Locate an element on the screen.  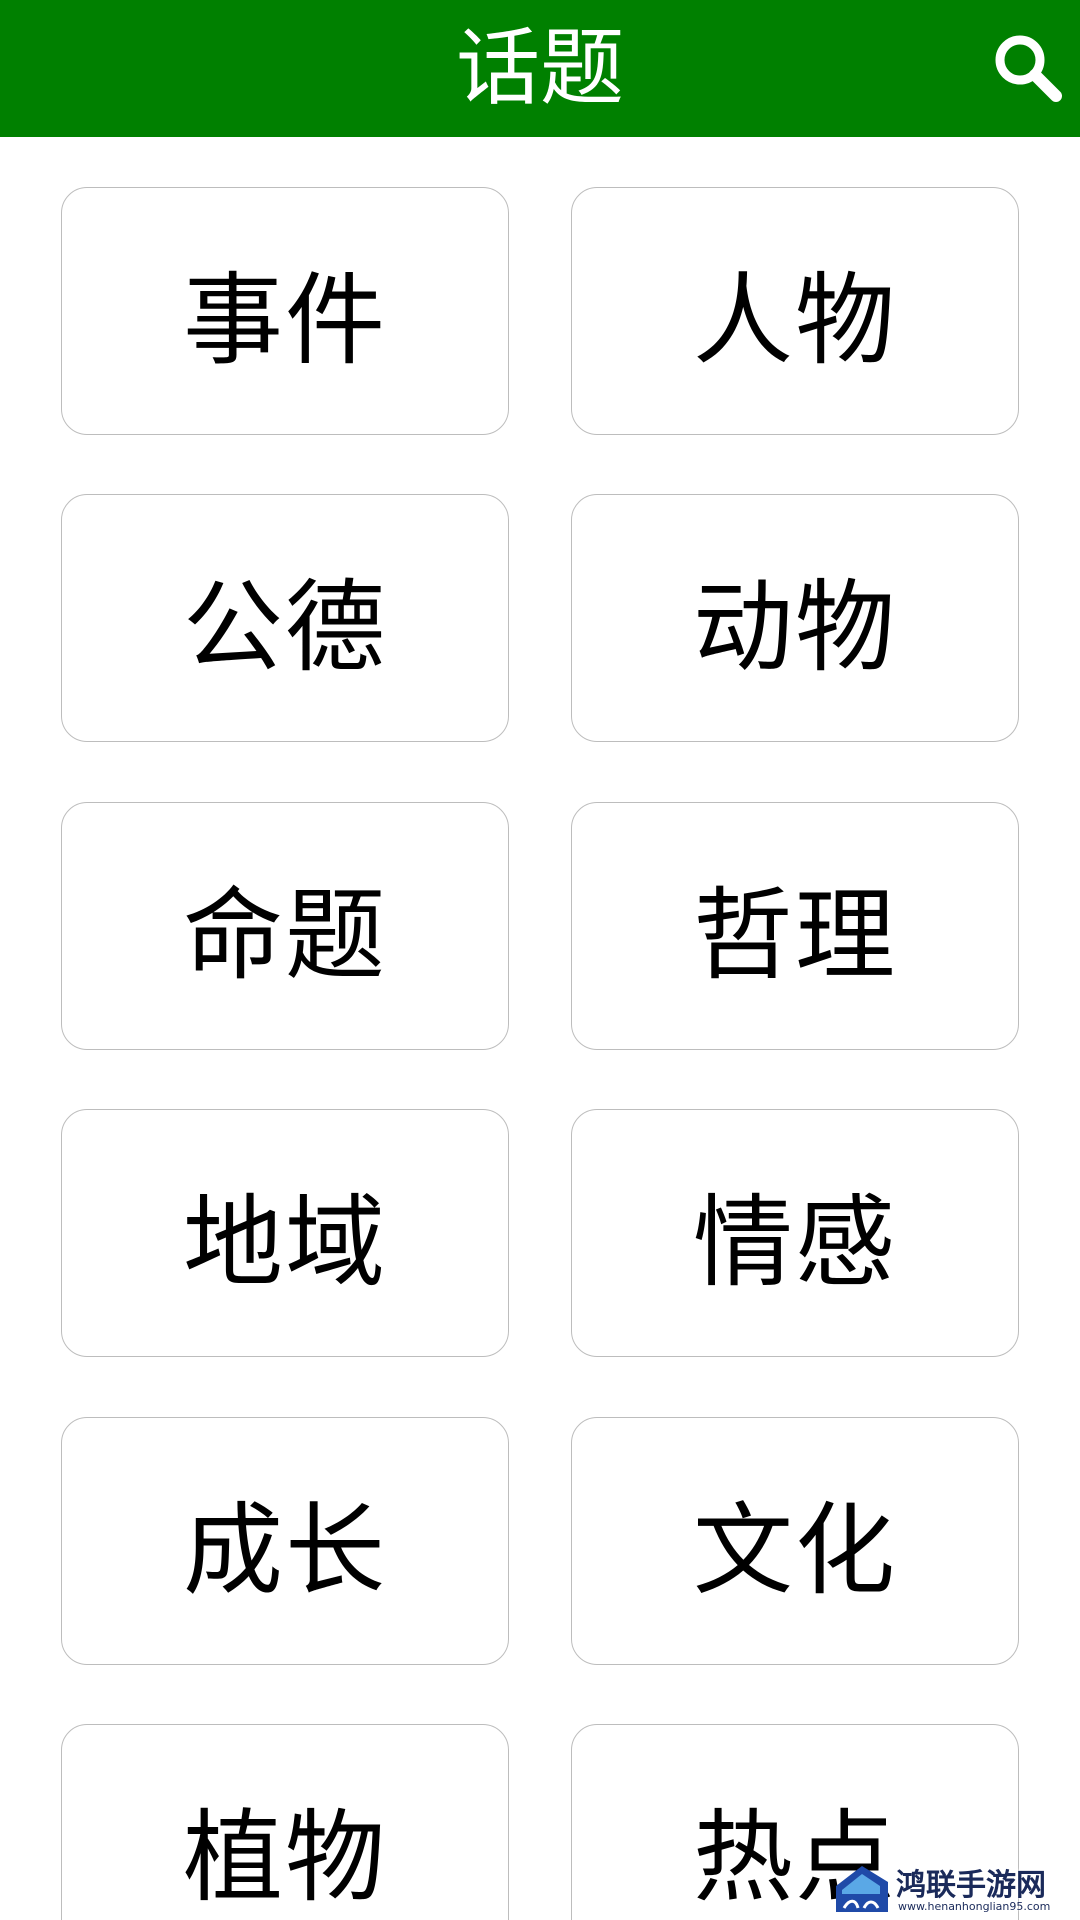
top-app-bar: 话题 is located at coordinates (540, 68).